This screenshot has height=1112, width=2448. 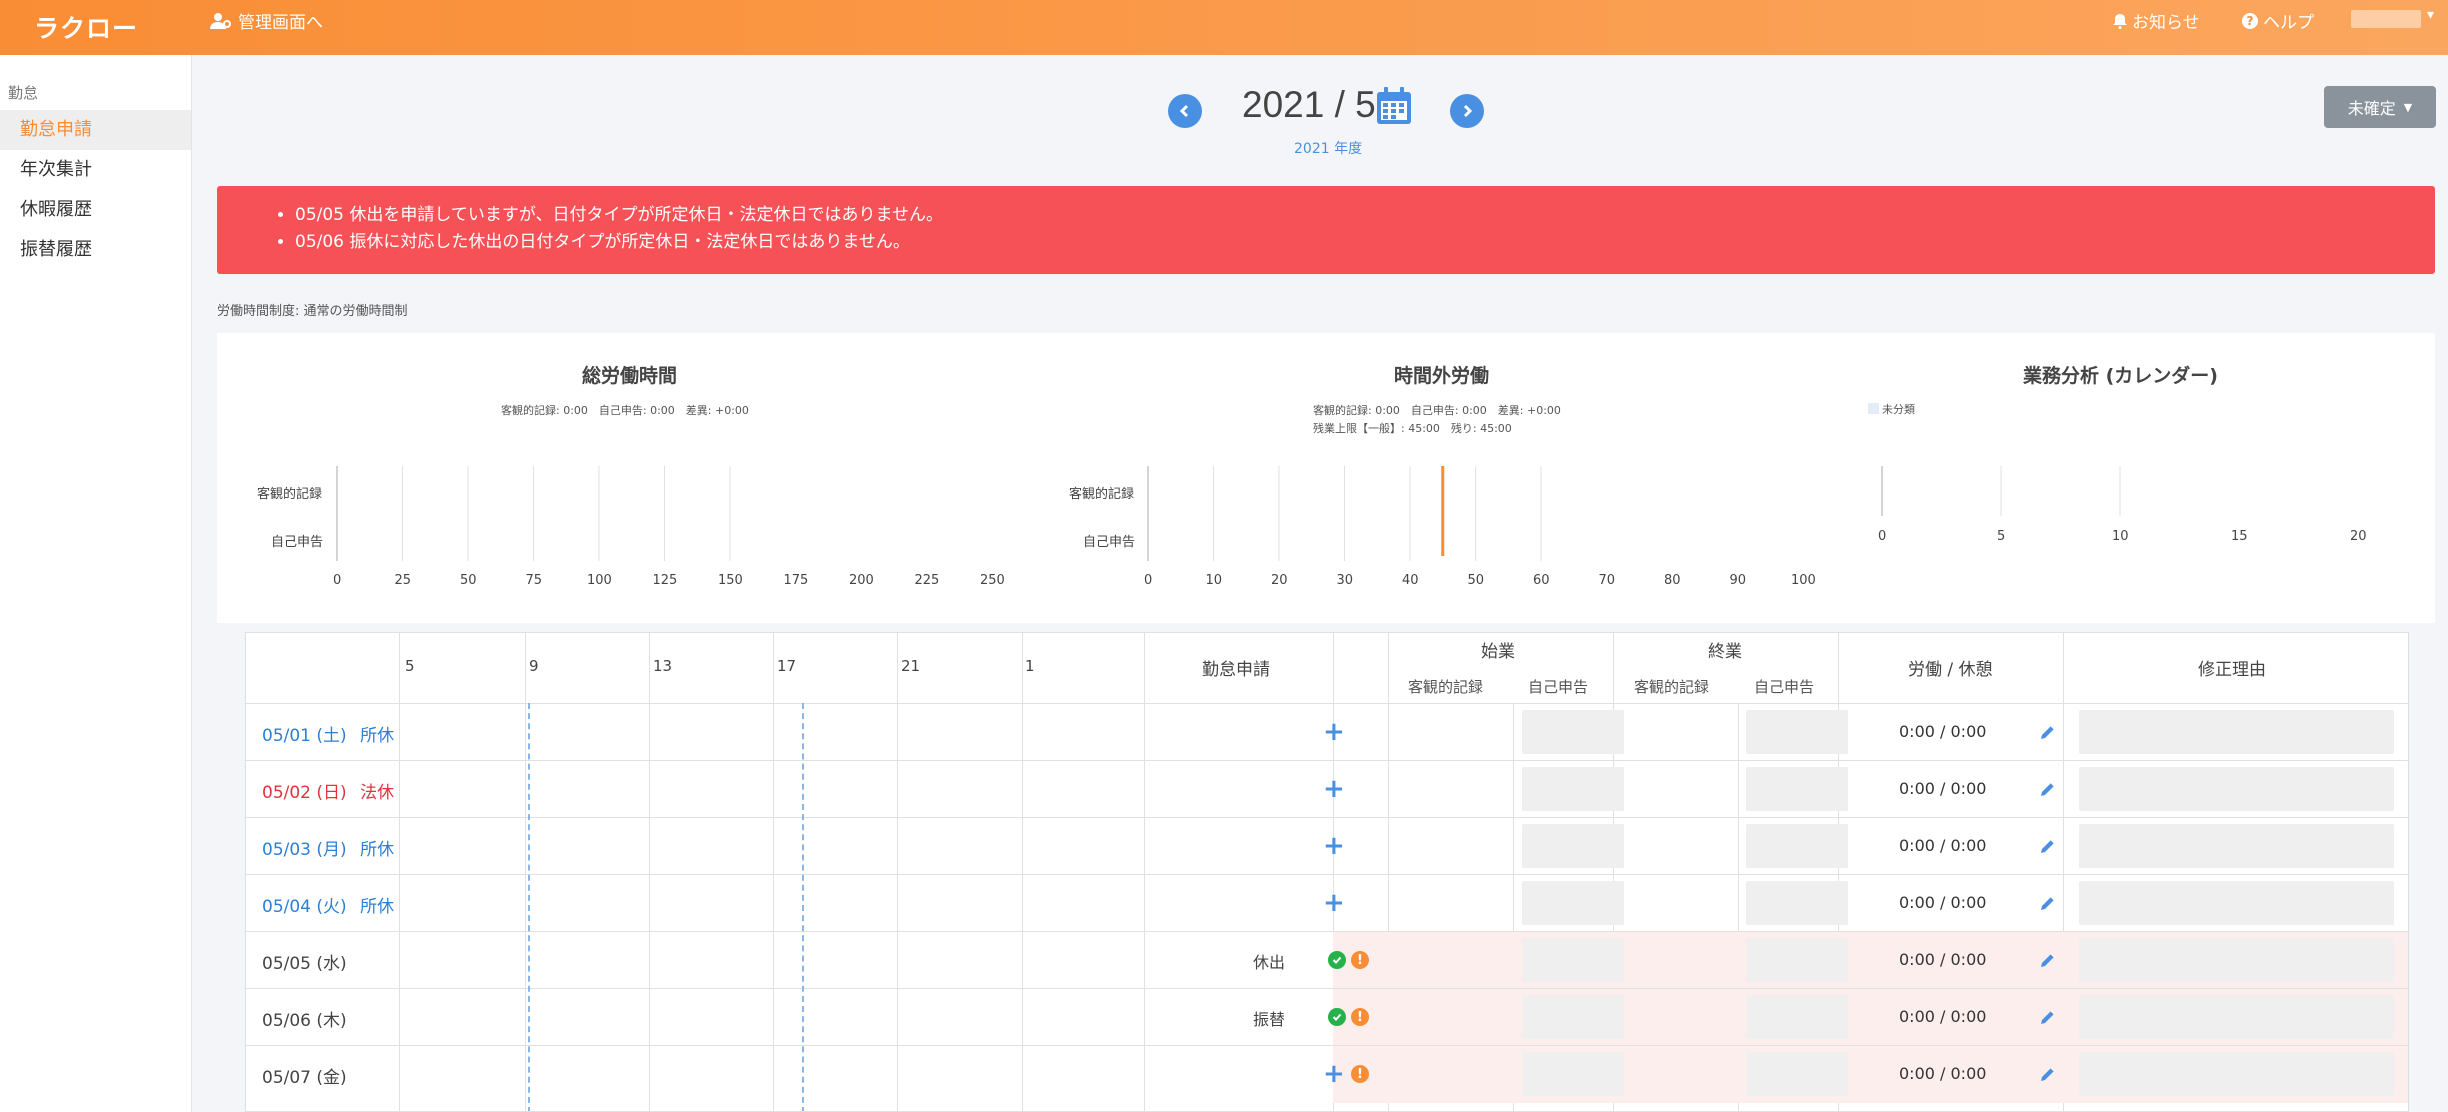 I want to click on row-date: 05/07 (金), so click(x=304, y=1078).